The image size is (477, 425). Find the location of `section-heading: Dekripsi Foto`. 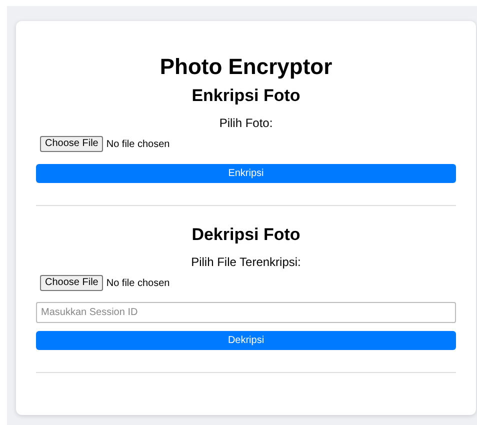

section-heading: Dekripsi Foto is located at coordinates (246, 235).